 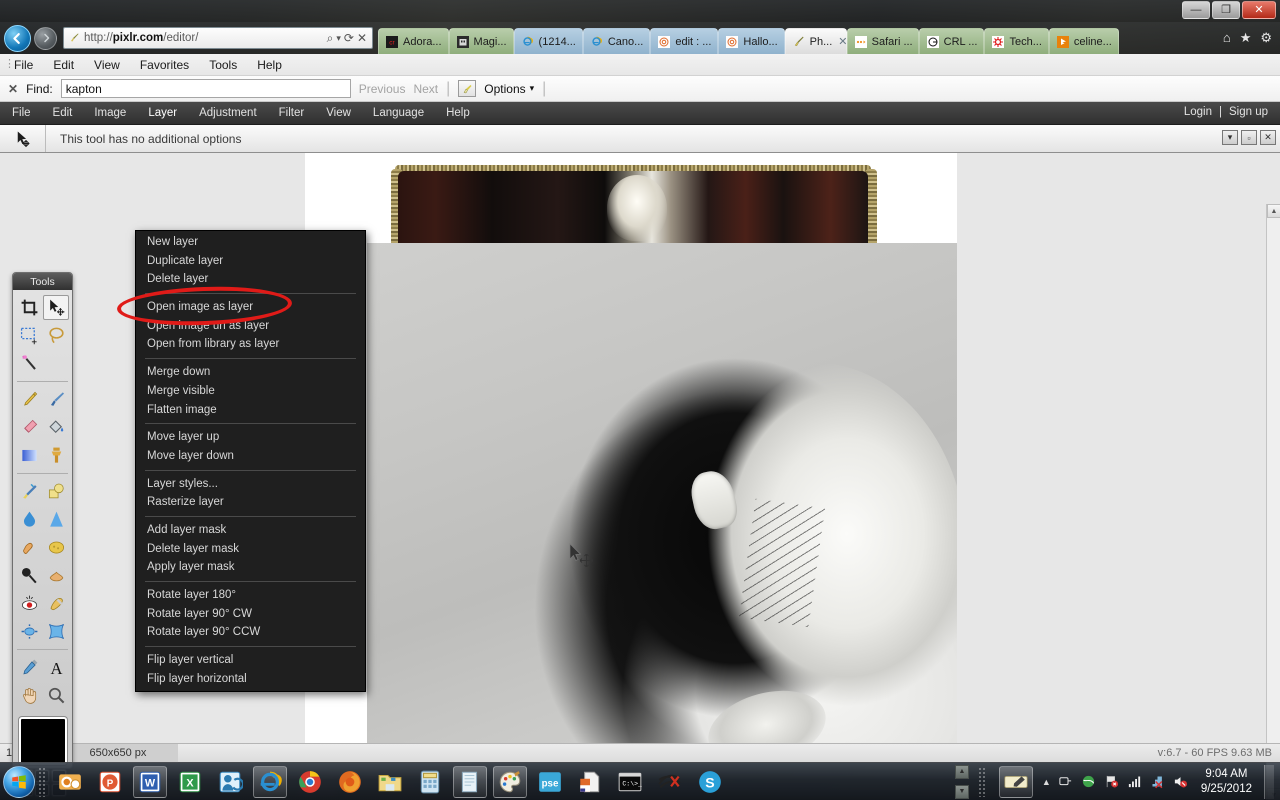 I want to click on restore-button: ❐, so click(x=1226, y=10).